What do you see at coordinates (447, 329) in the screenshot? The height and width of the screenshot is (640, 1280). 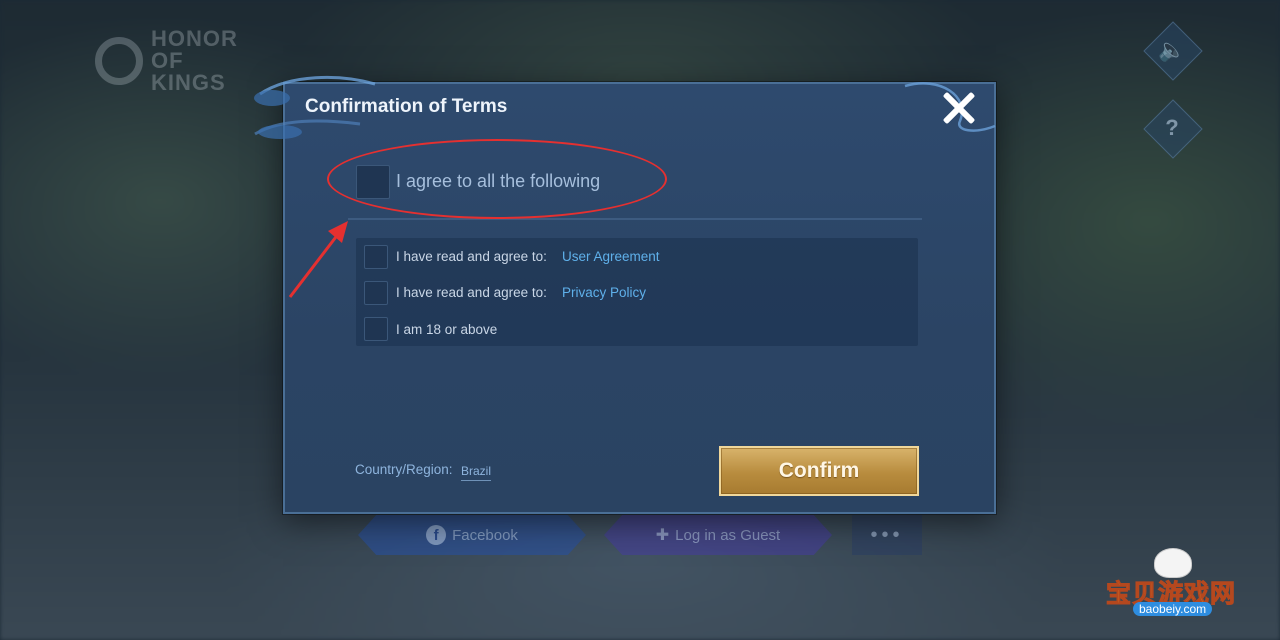 I see `age-label: I am 18 or above` at bounding box center [447, 329].